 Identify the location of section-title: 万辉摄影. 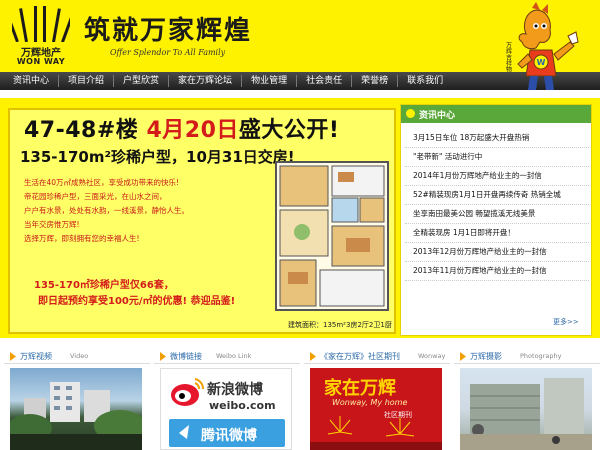
(486, 356).